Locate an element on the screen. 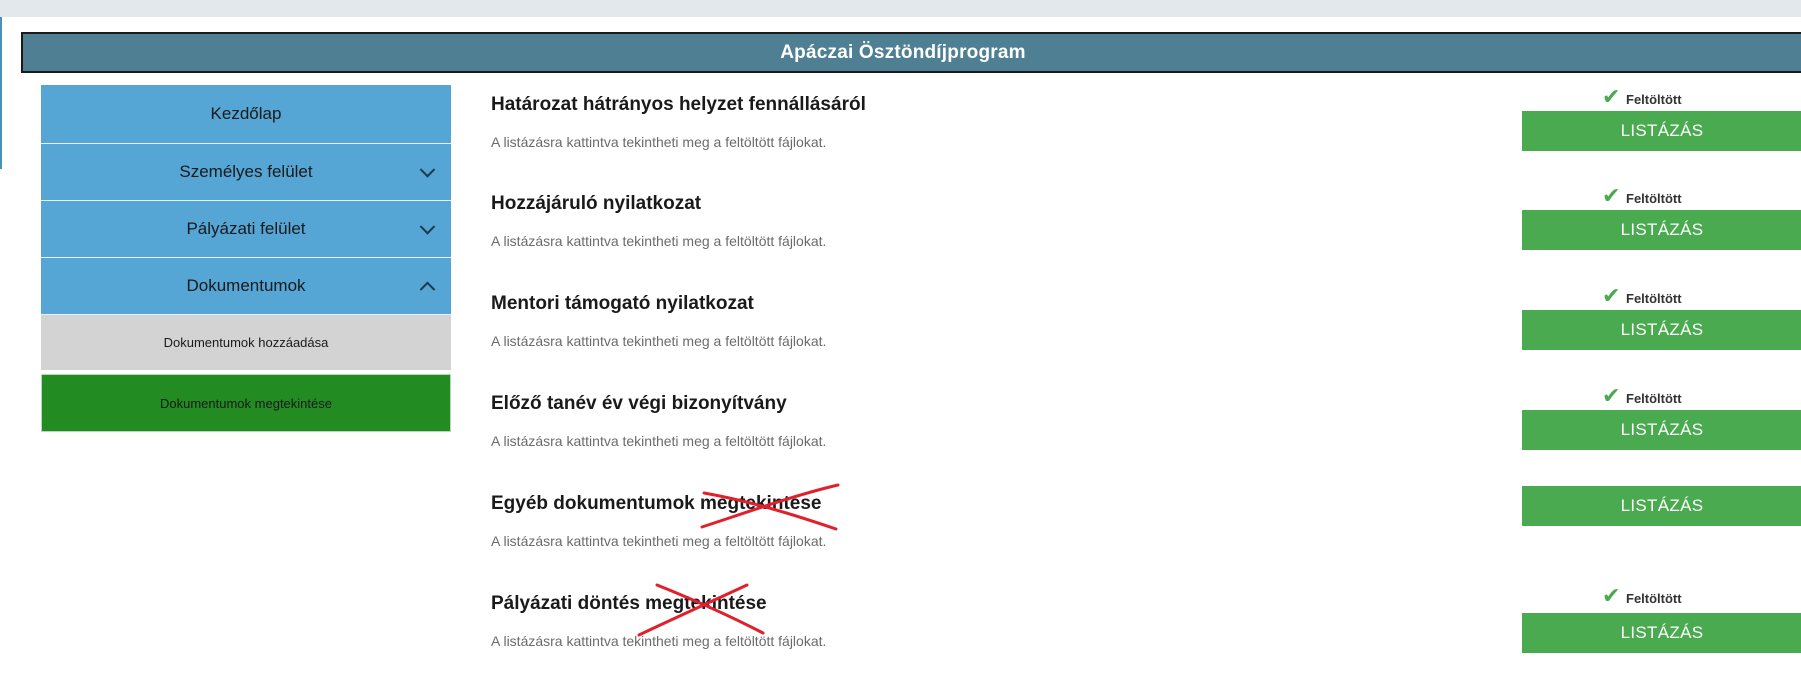 This screenshot has height=693, width=1801. sidebar-item-label: Pályázati felület is located at coordinates (246, 228).